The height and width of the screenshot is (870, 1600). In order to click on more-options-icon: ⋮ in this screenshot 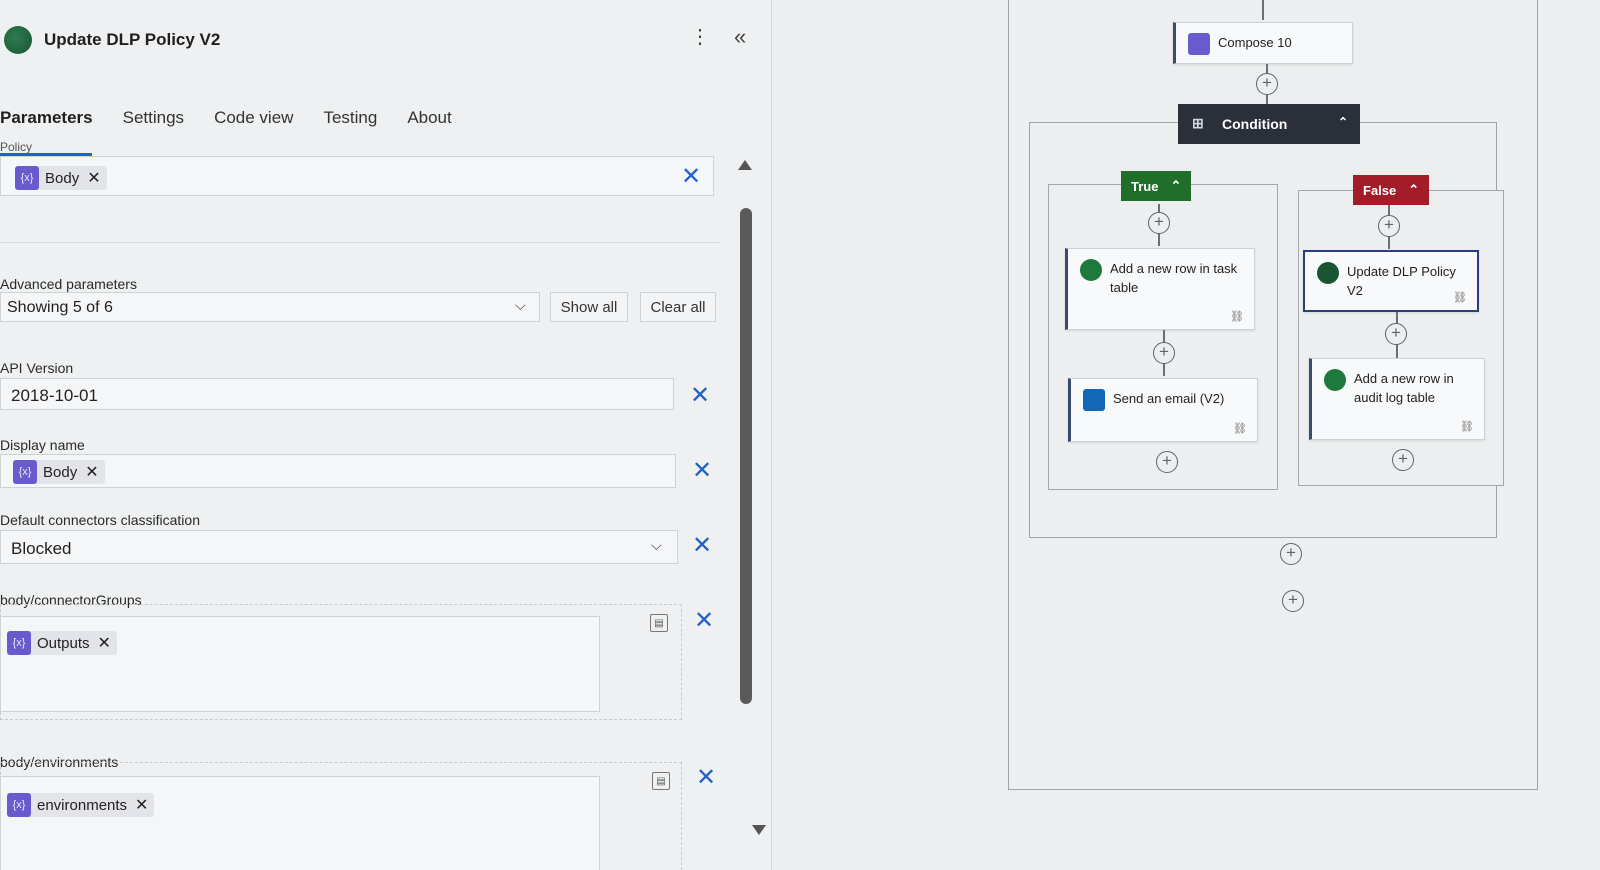, I will do `click(700, 36)`.